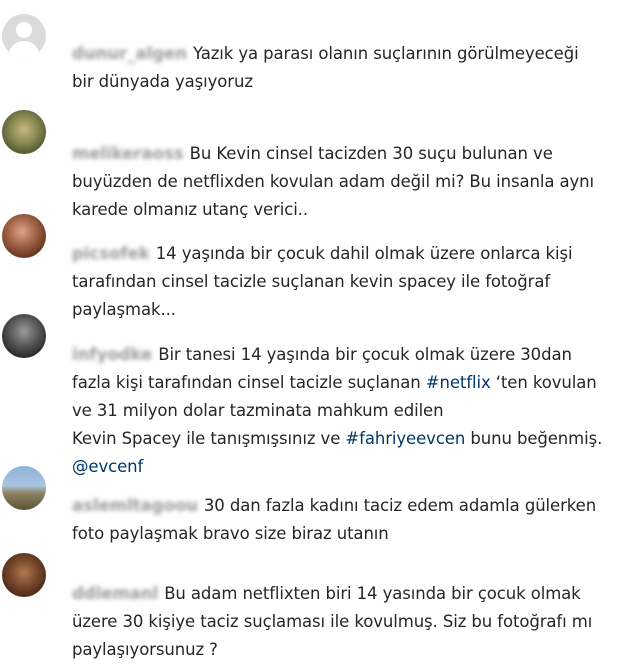 The image size is (640, 664). Describe the element at coordinates (135, 506) in the screenshot. I see `comment-username: aslemltagoou` at that location.